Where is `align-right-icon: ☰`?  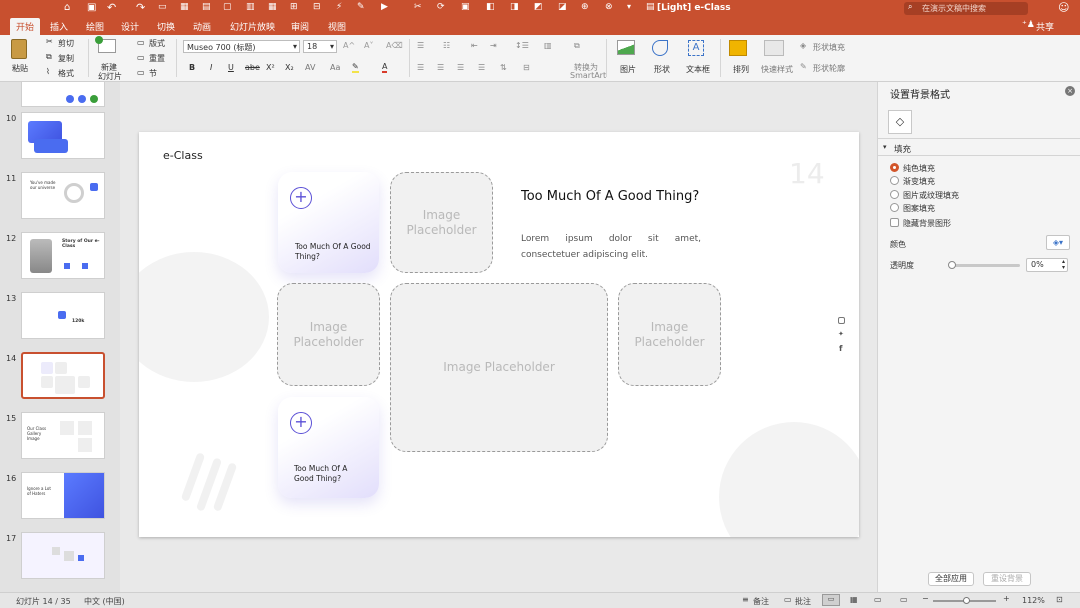
align-right-icon: ☰ is located at coordinates (460, 67).